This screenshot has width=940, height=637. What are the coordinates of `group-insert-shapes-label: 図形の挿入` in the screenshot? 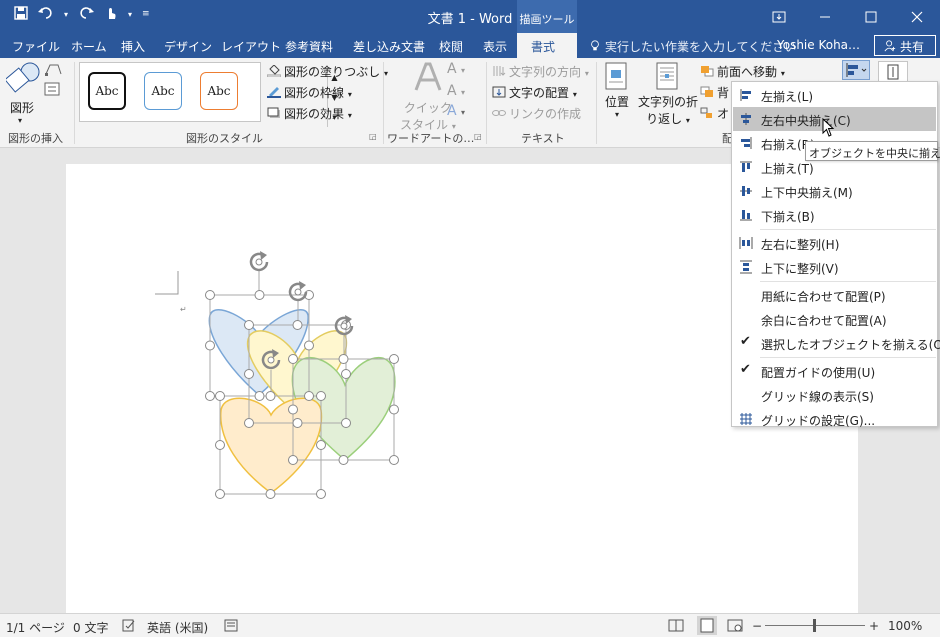 It's located at (35, 138).